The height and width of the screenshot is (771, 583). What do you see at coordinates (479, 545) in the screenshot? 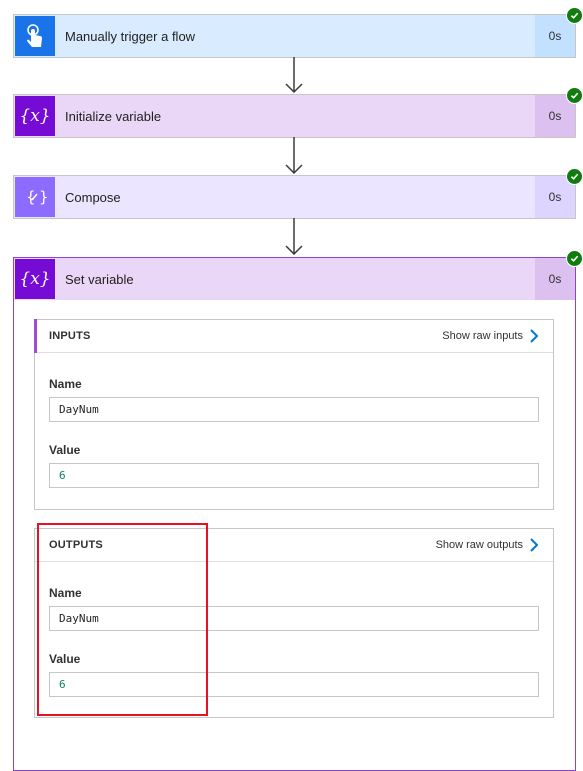
I see `show-raw-outputs-link: Show raw outputs` at bounding box center [479, 545].